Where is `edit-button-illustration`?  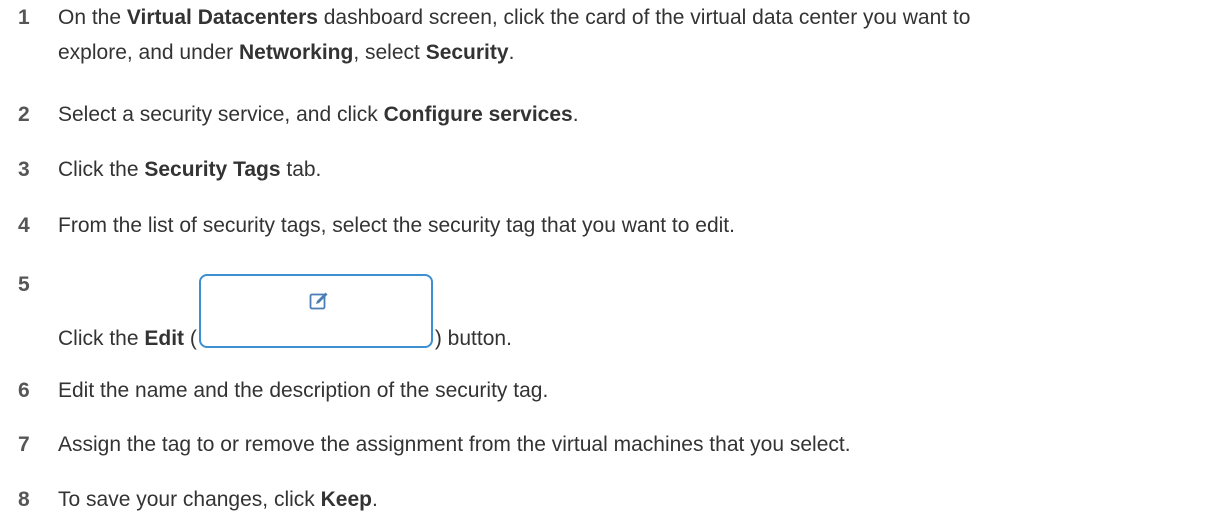 edit-button-illustration is located at coordinates (315, 311).